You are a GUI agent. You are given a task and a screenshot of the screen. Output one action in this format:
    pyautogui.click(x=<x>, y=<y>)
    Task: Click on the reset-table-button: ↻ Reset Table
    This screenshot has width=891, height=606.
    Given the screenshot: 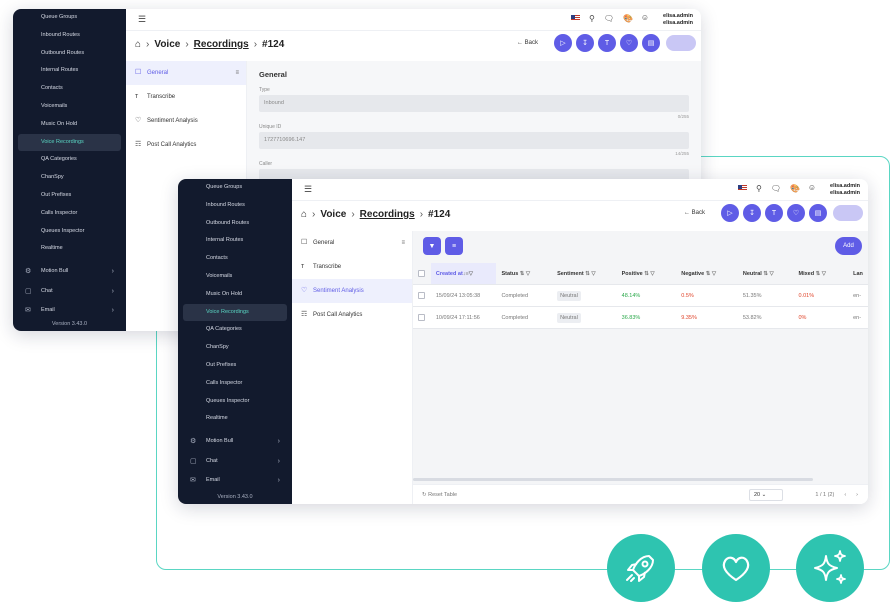 What is the action you would take?
    pyautogui.click(x=439, y=495)
    